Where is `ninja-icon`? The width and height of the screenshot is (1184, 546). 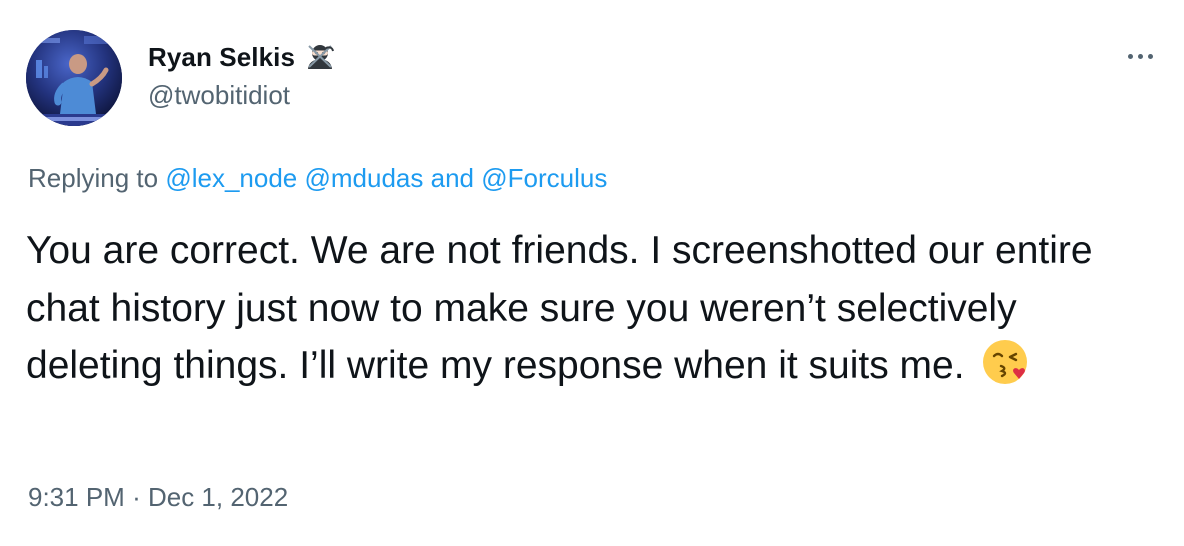 ninja-icon is located at coordinates (320, 57).